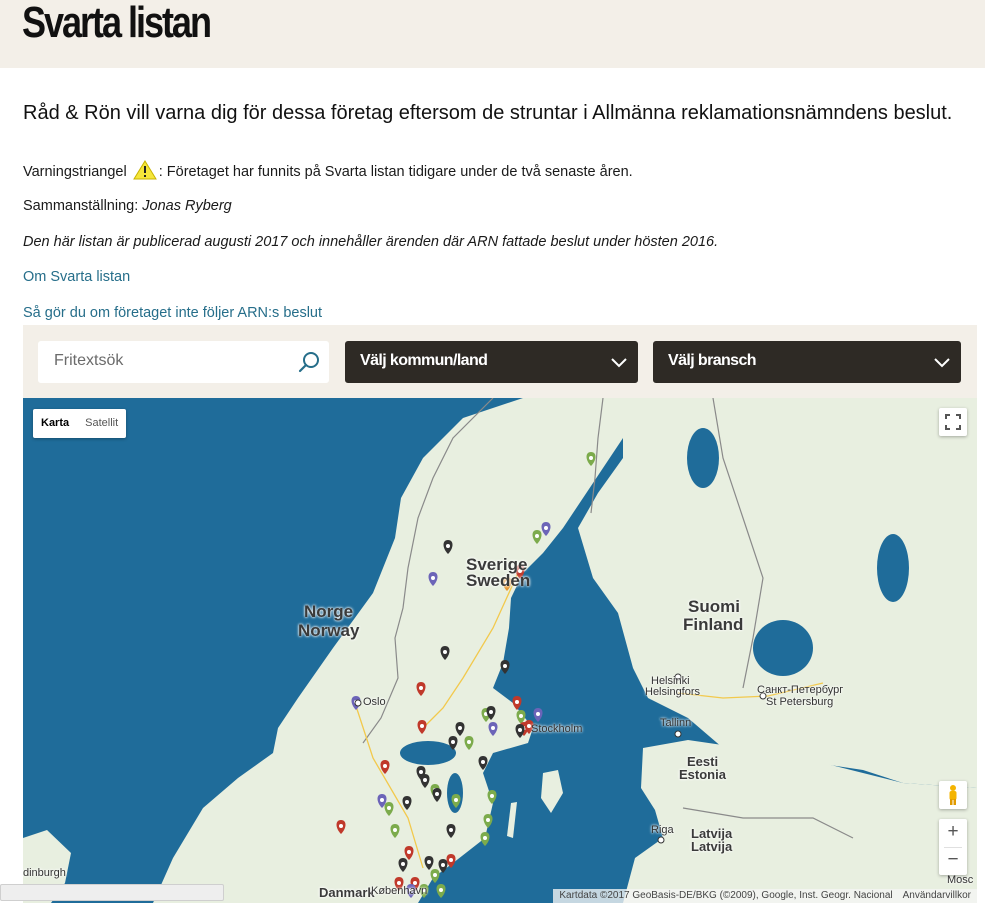 The width and height of the screenshot is (985, 903). I want to click on label-norway: Norway, so click(329, 630).